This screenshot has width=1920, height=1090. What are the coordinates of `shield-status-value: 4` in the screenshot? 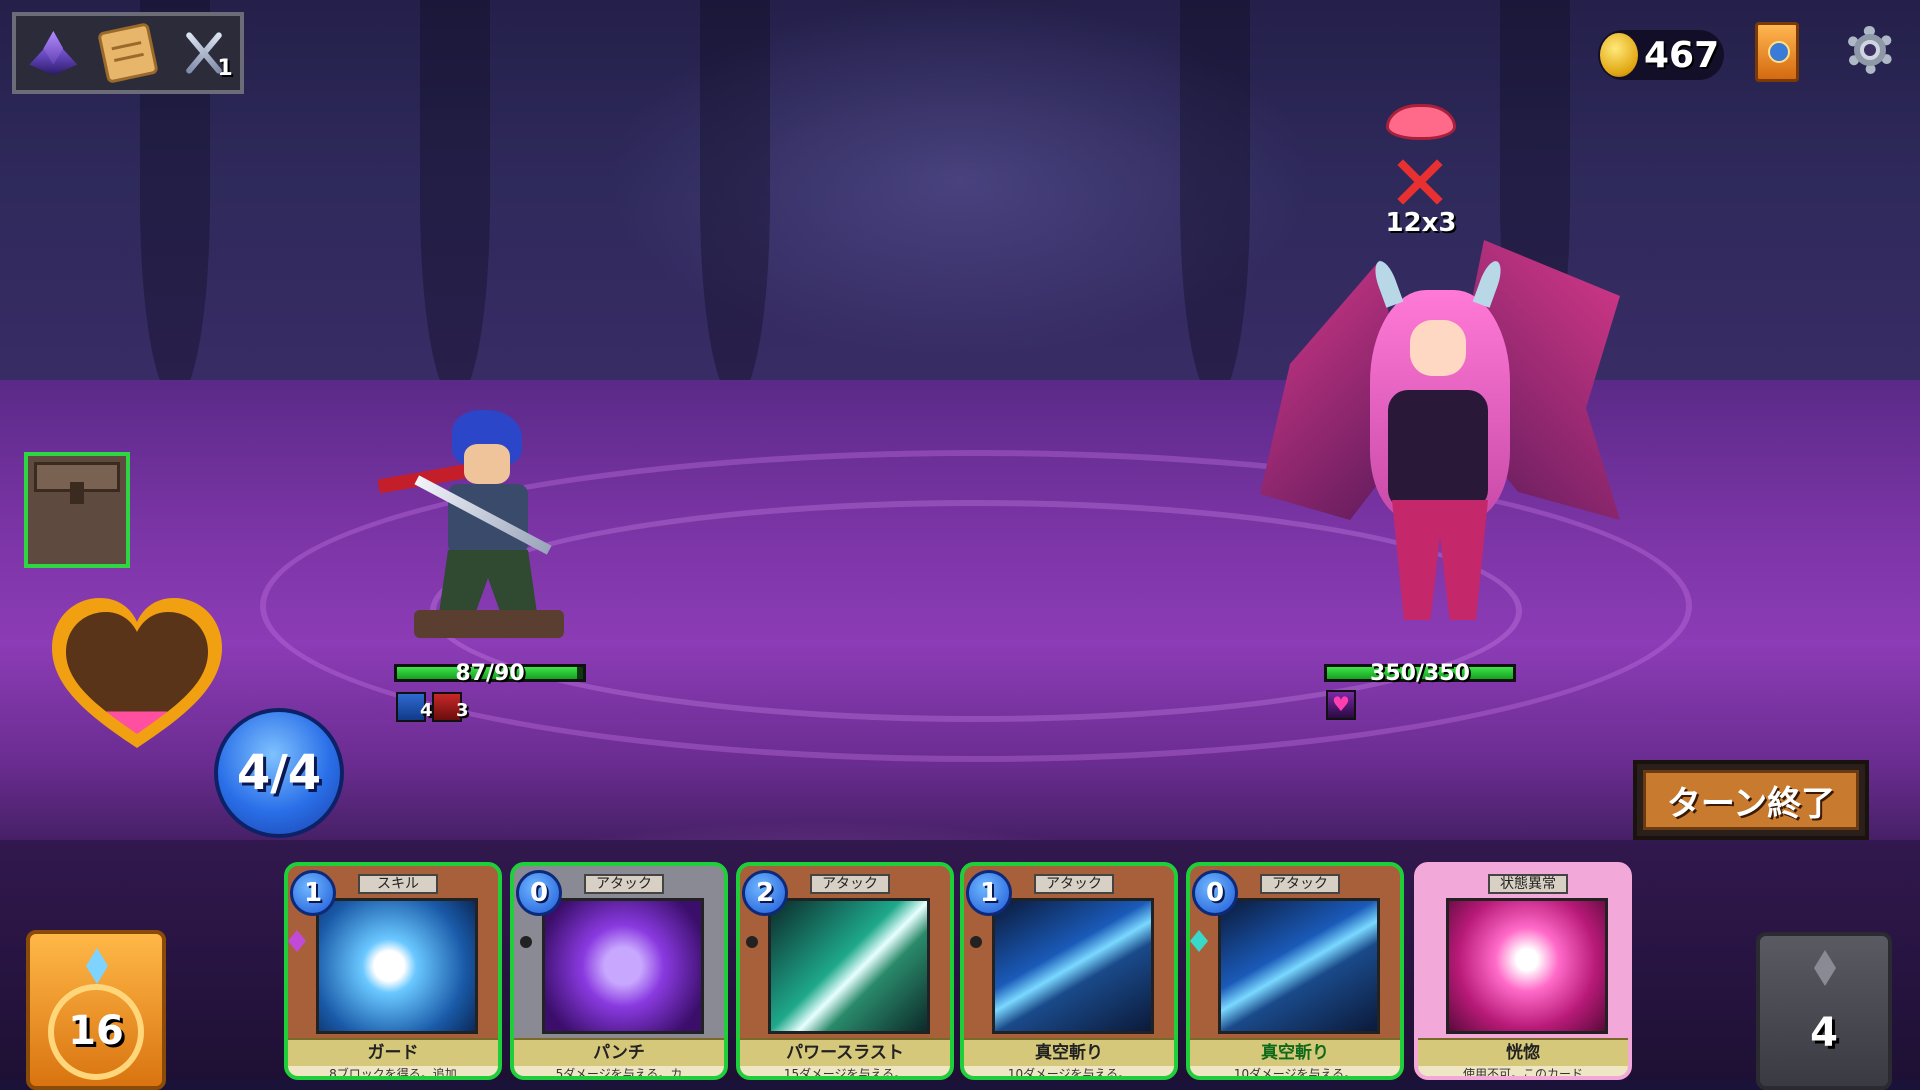 It's located at (426, 710).